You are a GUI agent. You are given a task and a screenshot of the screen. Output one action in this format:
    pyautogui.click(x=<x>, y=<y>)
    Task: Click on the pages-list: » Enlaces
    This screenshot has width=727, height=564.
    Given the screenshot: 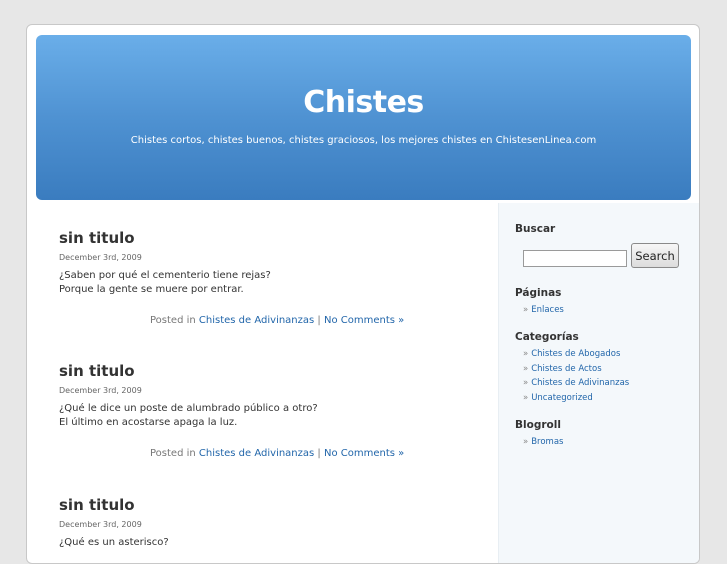 What is the action you would take?
    pyautogui.click(x=543, y=310)
    